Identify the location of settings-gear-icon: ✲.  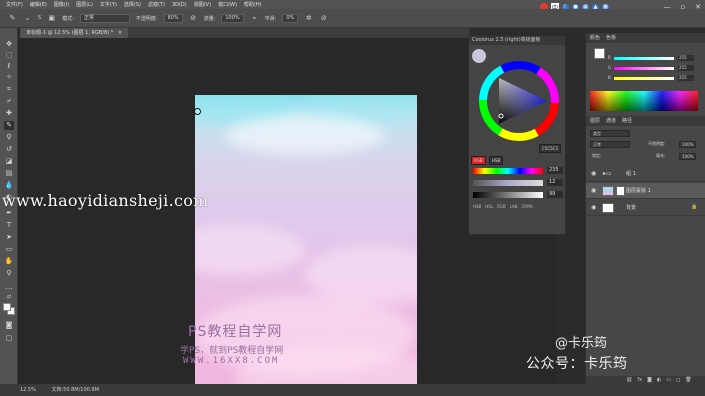
(308, 18).